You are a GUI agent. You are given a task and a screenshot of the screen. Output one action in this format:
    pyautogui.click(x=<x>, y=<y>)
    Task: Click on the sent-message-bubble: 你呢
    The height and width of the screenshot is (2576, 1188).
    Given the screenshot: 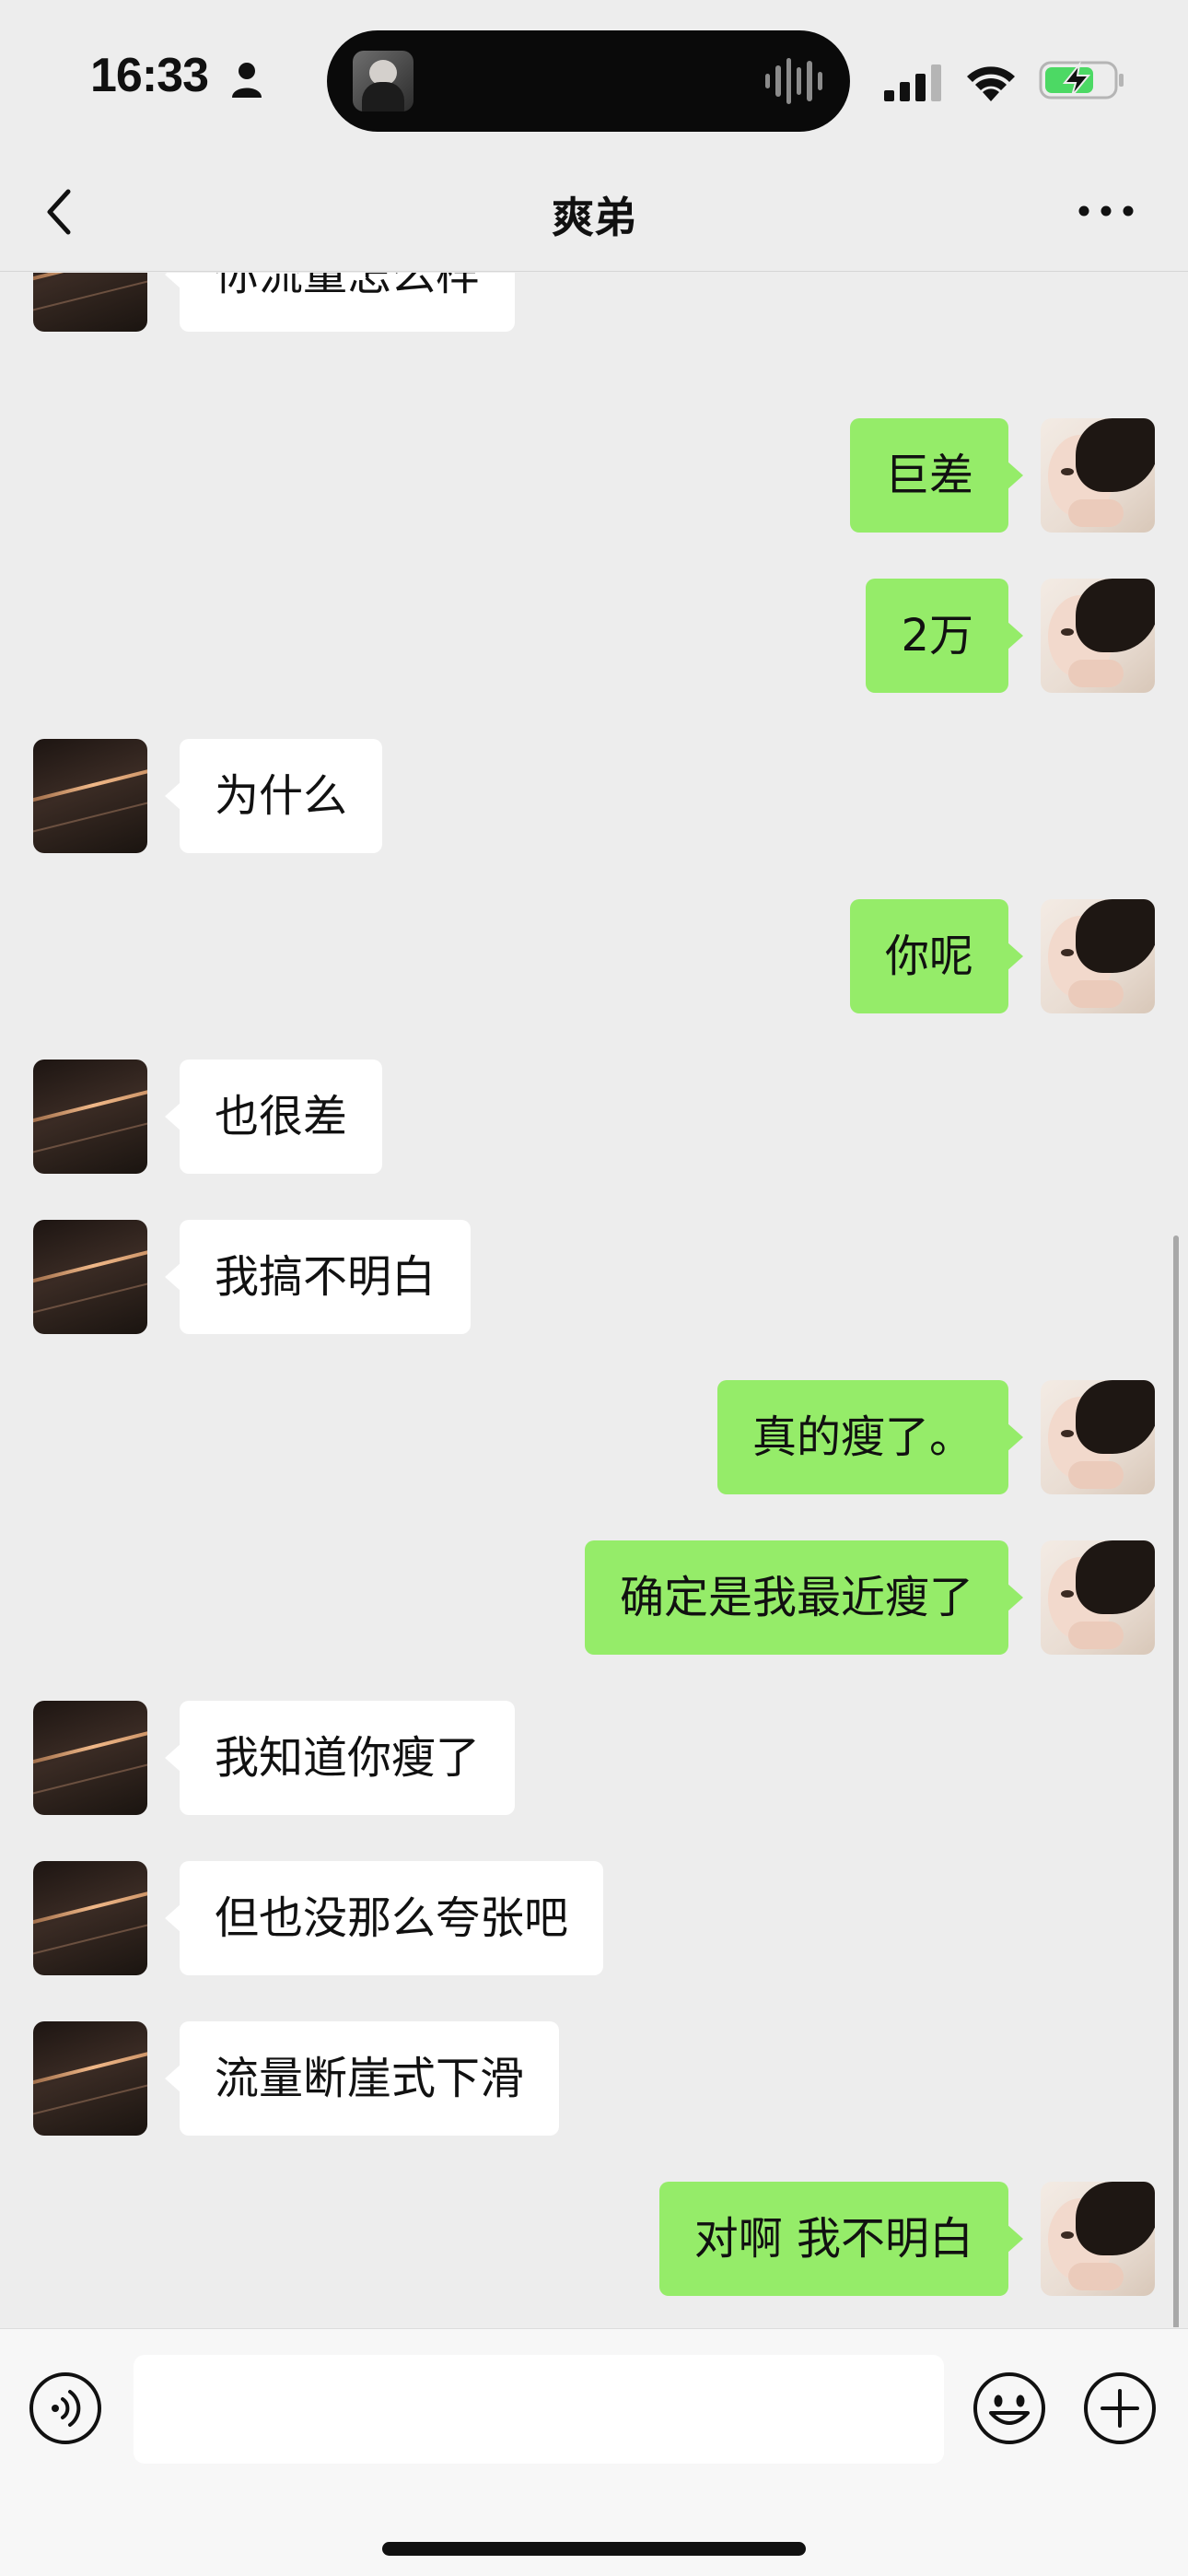 What is the action you would take?
    pyautogui.click(x=937, y=956)
    